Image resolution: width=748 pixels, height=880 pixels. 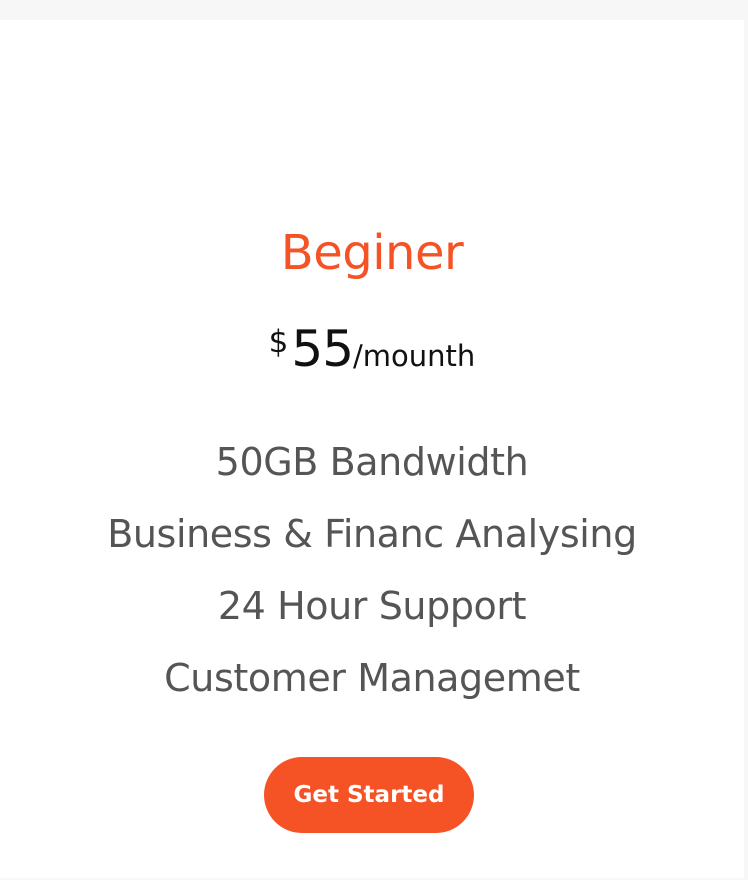 I want to click on feature-item: Business & Financ Analysing, so click(x=372, y=534).